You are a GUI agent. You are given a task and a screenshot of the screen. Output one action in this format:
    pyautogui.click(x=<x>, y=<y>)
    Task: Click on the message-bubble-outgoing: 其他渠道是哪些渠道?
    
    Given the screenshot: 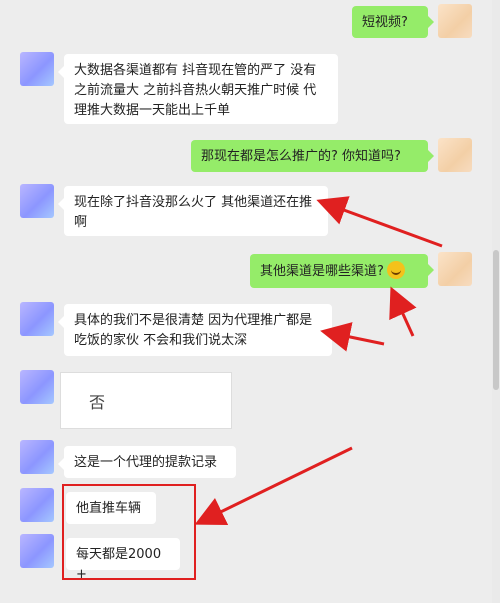 What is the action you would take?
    pyautogui.click(x=342, y=271)
    